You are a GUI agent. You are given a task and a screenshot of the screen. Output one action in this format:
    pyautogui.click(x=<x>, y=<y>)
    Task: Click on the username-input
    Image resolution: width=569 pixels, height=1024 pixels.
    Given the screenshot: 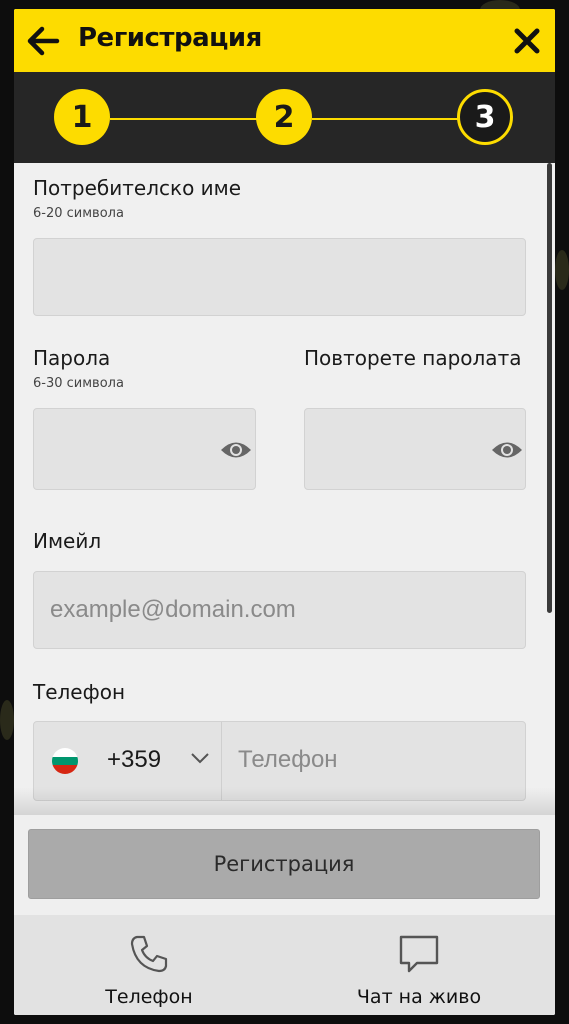 What is the action you would take?
    pyautogui.click(x=279, y=277)
    